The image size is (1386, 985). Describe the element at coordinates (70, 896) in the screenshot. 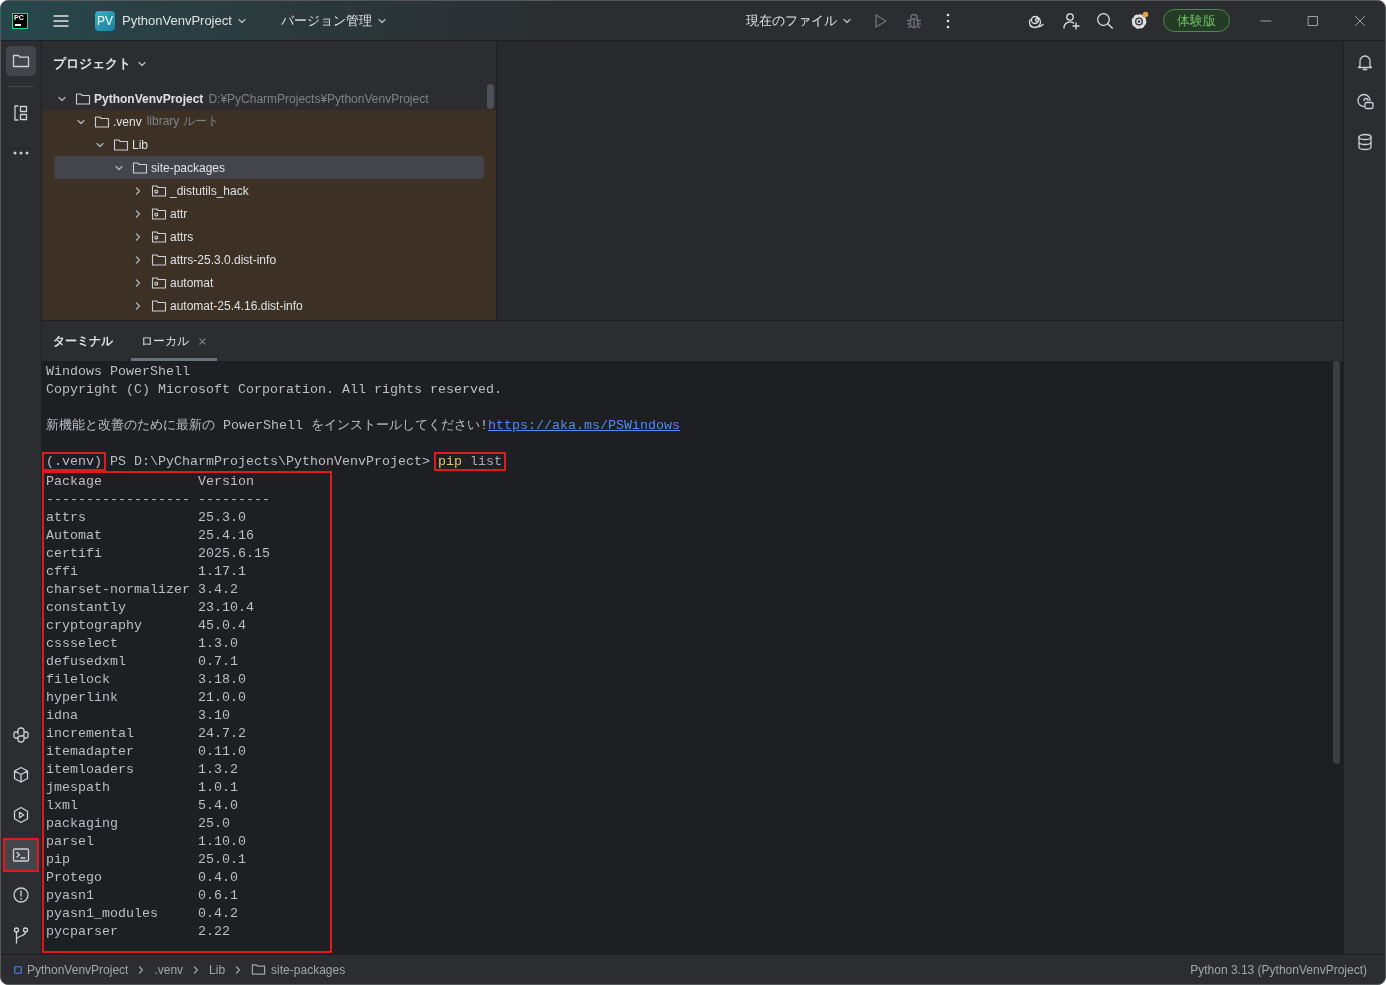

I see `package-name: pyasn1` at that location.